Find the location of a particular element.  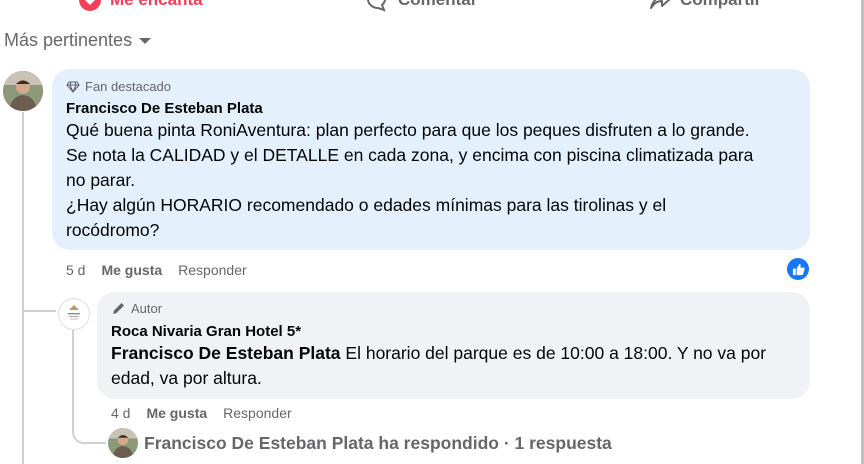

reply-mention: Francisco De Esteban Plata is located at coordinates (226, 353).